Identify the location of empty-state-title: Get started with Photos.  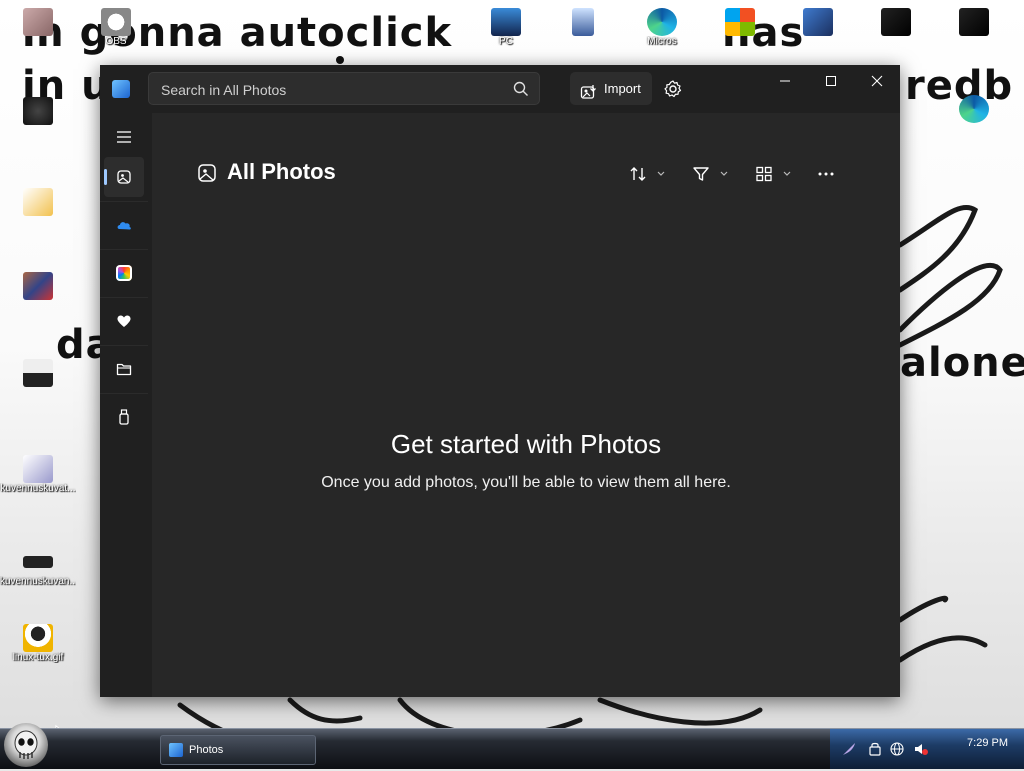
(526, 444).